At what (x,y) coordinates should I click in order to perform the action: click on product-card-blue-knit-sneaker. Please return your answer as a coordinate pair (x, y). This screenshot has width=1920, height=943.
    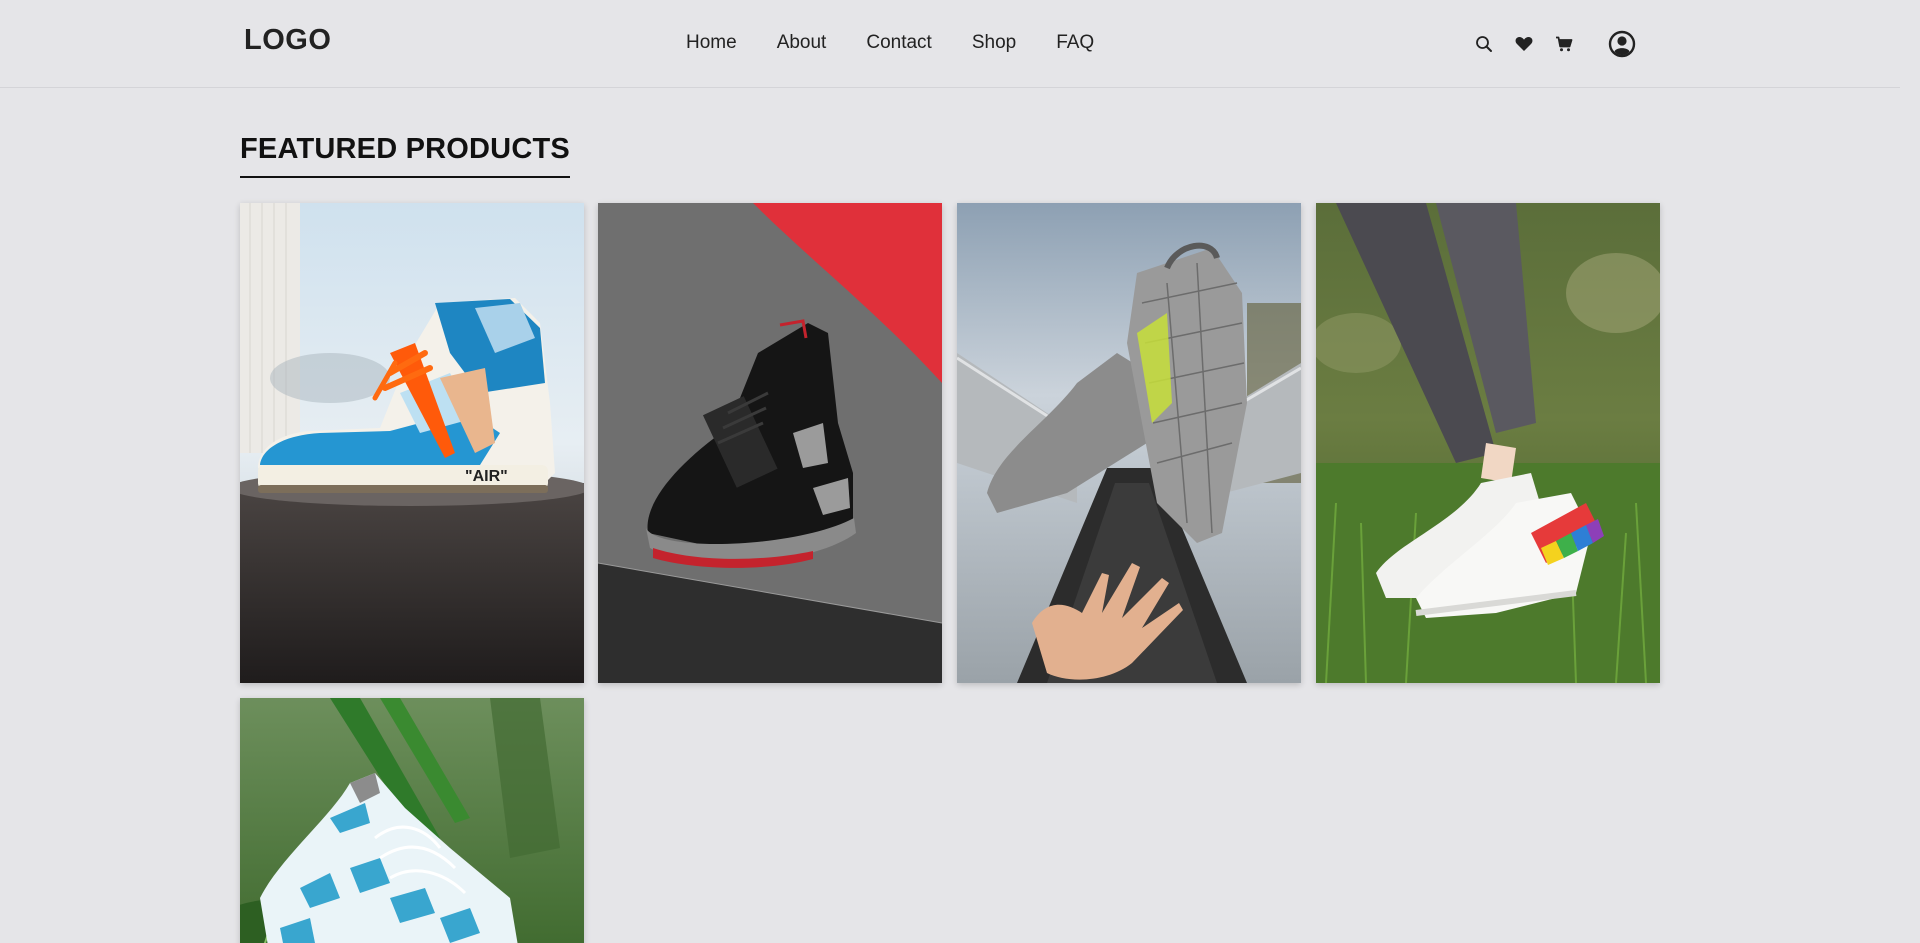
    Looking at the image, I should click on (412, 820).